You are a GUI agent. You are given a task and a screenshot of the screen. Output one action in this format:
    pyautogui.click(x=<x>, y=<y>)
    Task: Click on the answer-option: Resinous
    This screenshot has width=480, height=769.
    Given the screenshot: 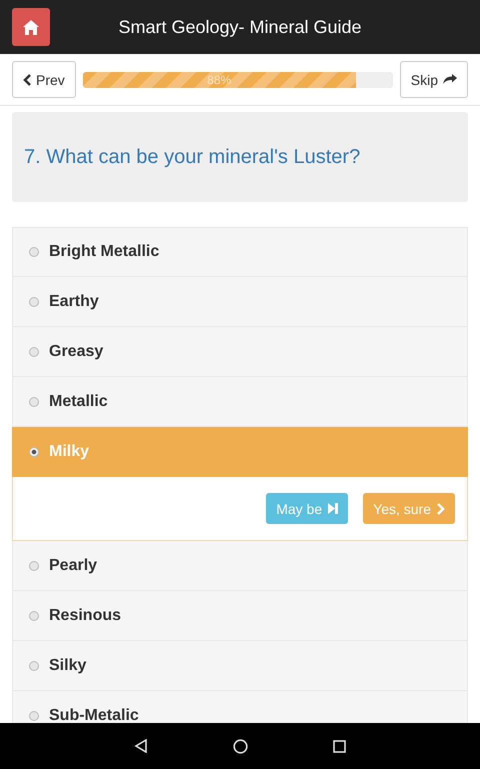 What is the action you would take?
    pyautogui.click(x=240, y=616)
    